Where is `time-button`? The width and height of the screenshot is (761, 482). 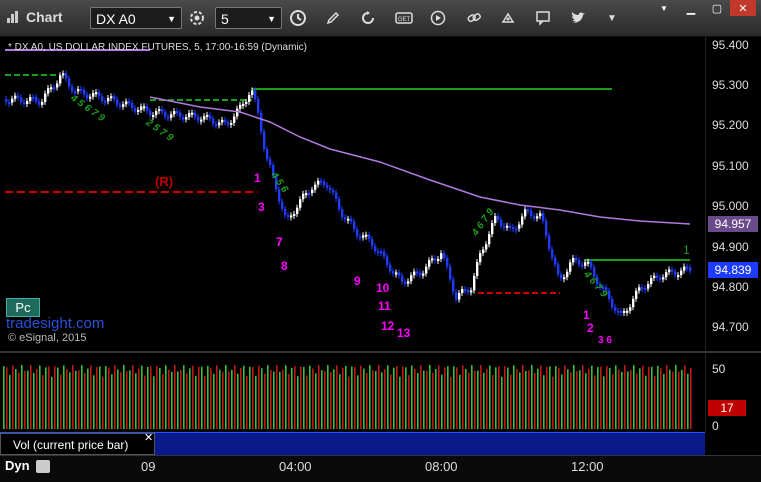
time-button is located at coordinates (298, 18).